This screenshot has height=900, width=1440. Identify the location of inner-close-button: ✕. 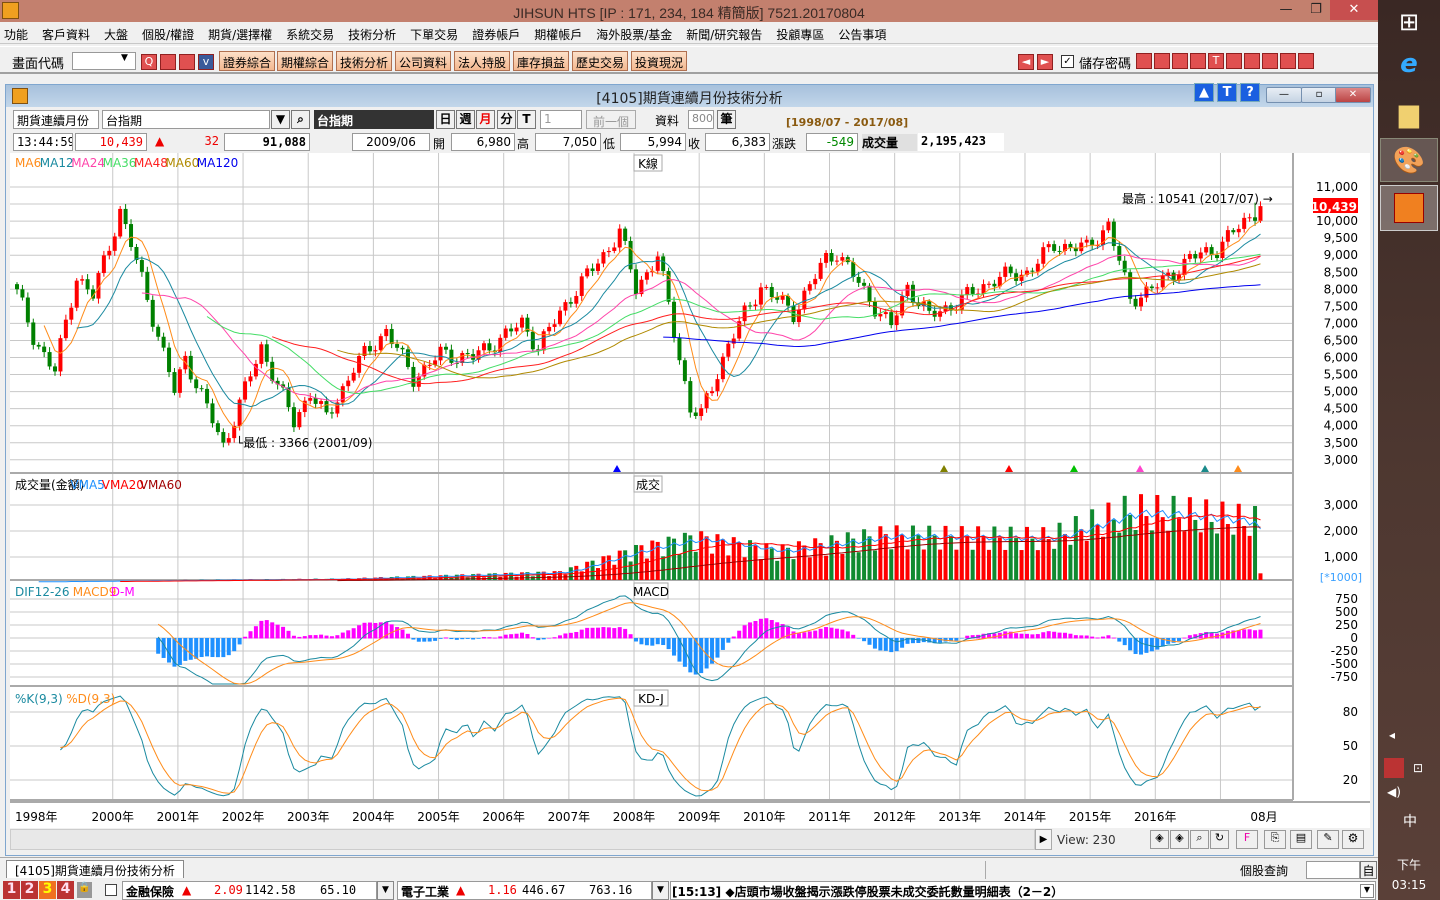
(1353, 95).